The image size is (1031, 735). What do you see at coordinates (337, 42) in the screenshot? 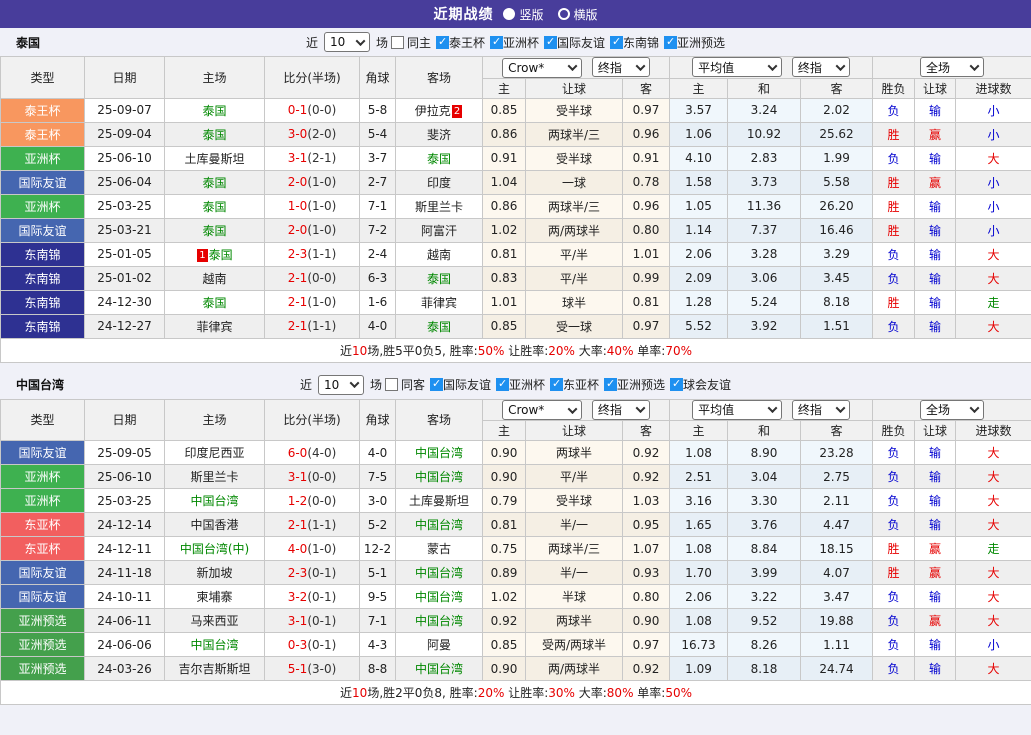
I see `match-count-value: 10` at bounding box center [337, 42].